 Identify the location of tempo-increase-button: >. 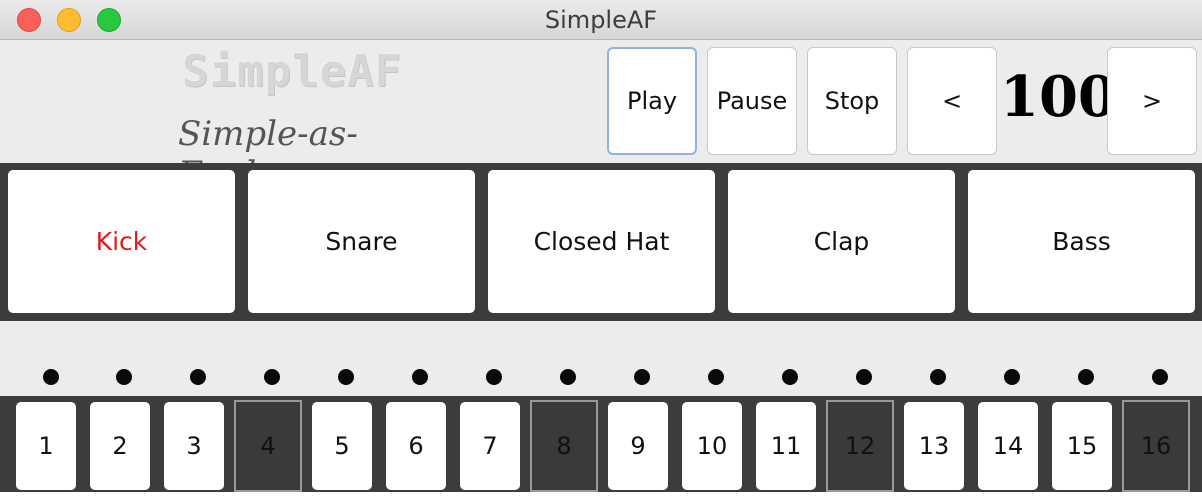
(1152, 101).